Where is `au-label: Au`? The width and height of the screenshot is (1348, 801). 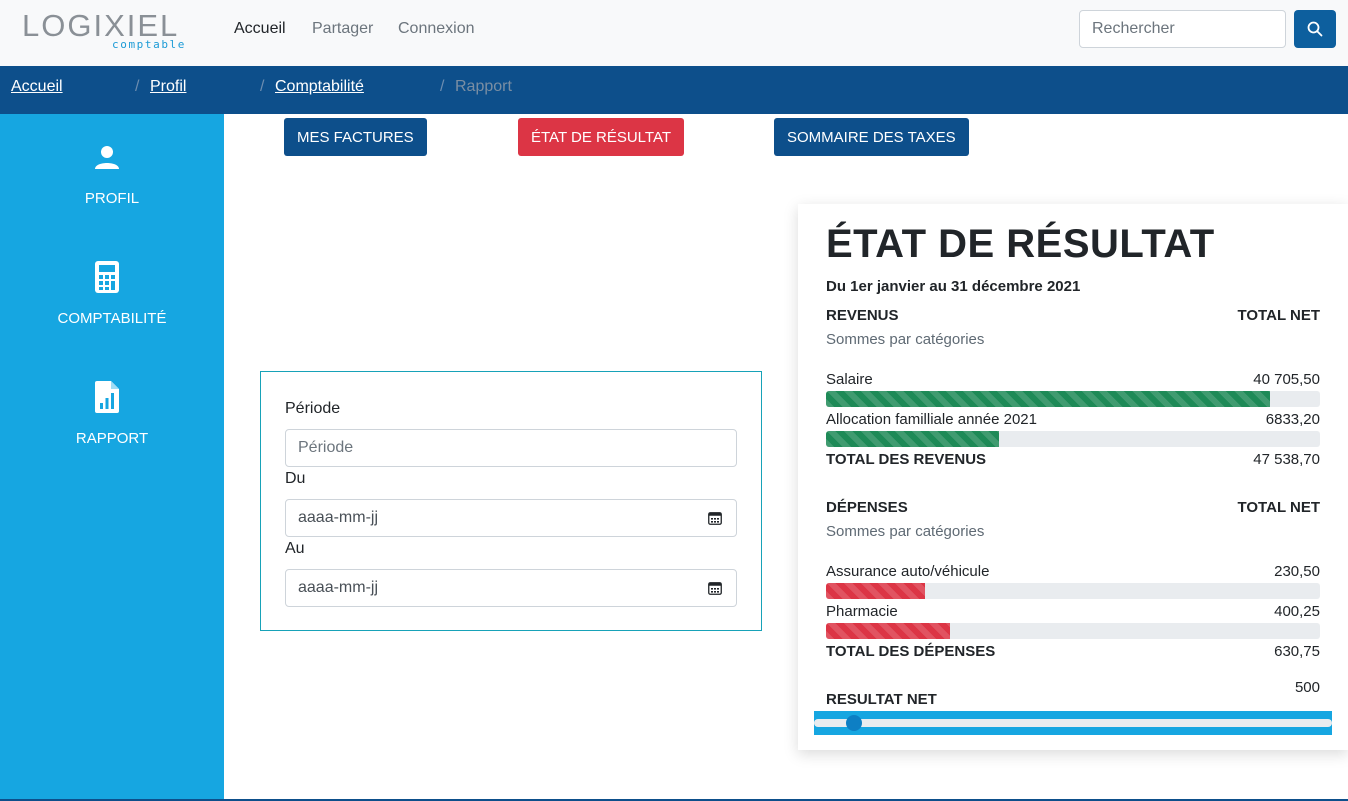
au-label: Au is located at coordinates (295, 548).